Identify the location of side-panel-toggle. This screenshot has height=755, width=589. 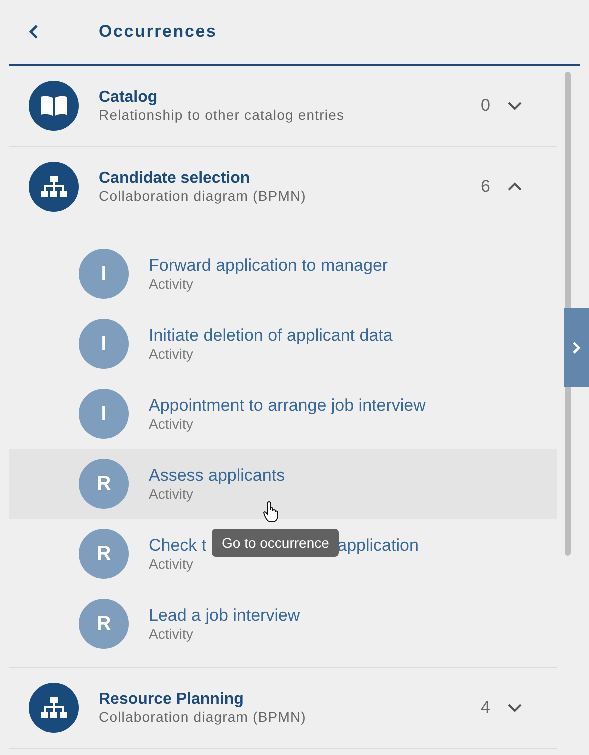
(576, 347).